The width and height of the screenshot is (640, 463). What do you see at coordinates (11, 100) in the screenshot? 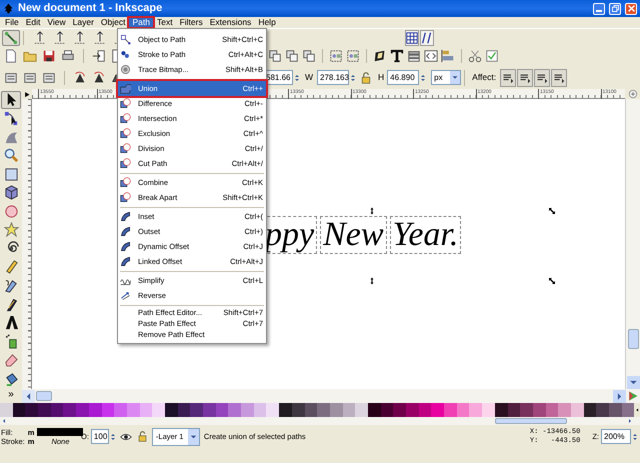
I see `tool-button` at bounding box center [11, 100].